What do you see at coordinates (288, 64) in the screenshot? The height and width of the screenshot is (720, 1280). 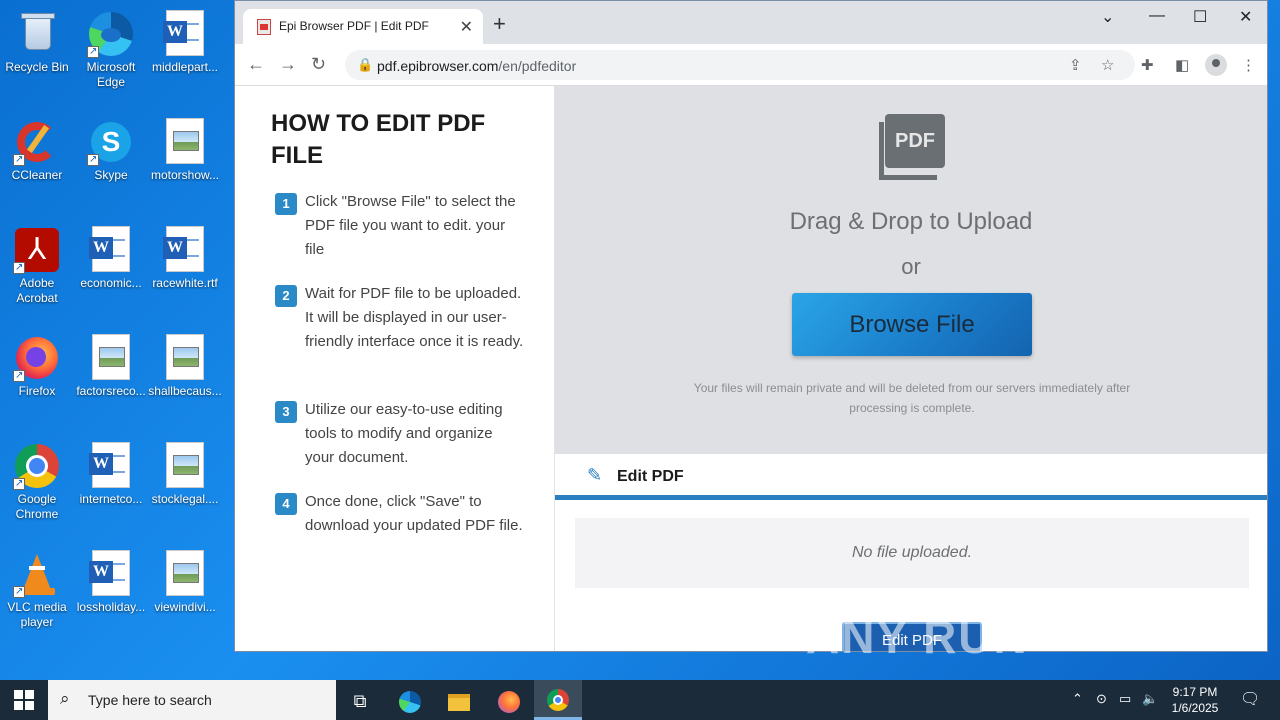 I see `forward-button: →` at bounding box center [288, 64].